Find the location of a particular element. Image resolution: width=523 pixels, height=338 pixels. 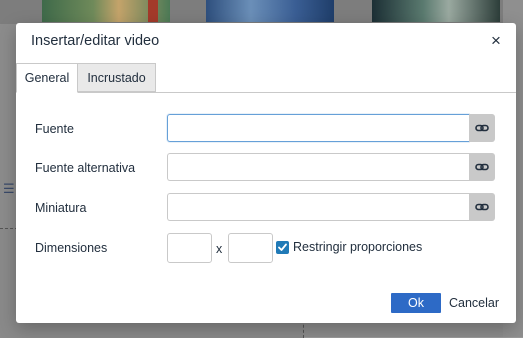

poster-label: Miniatura is located at coordinates (61, 208).